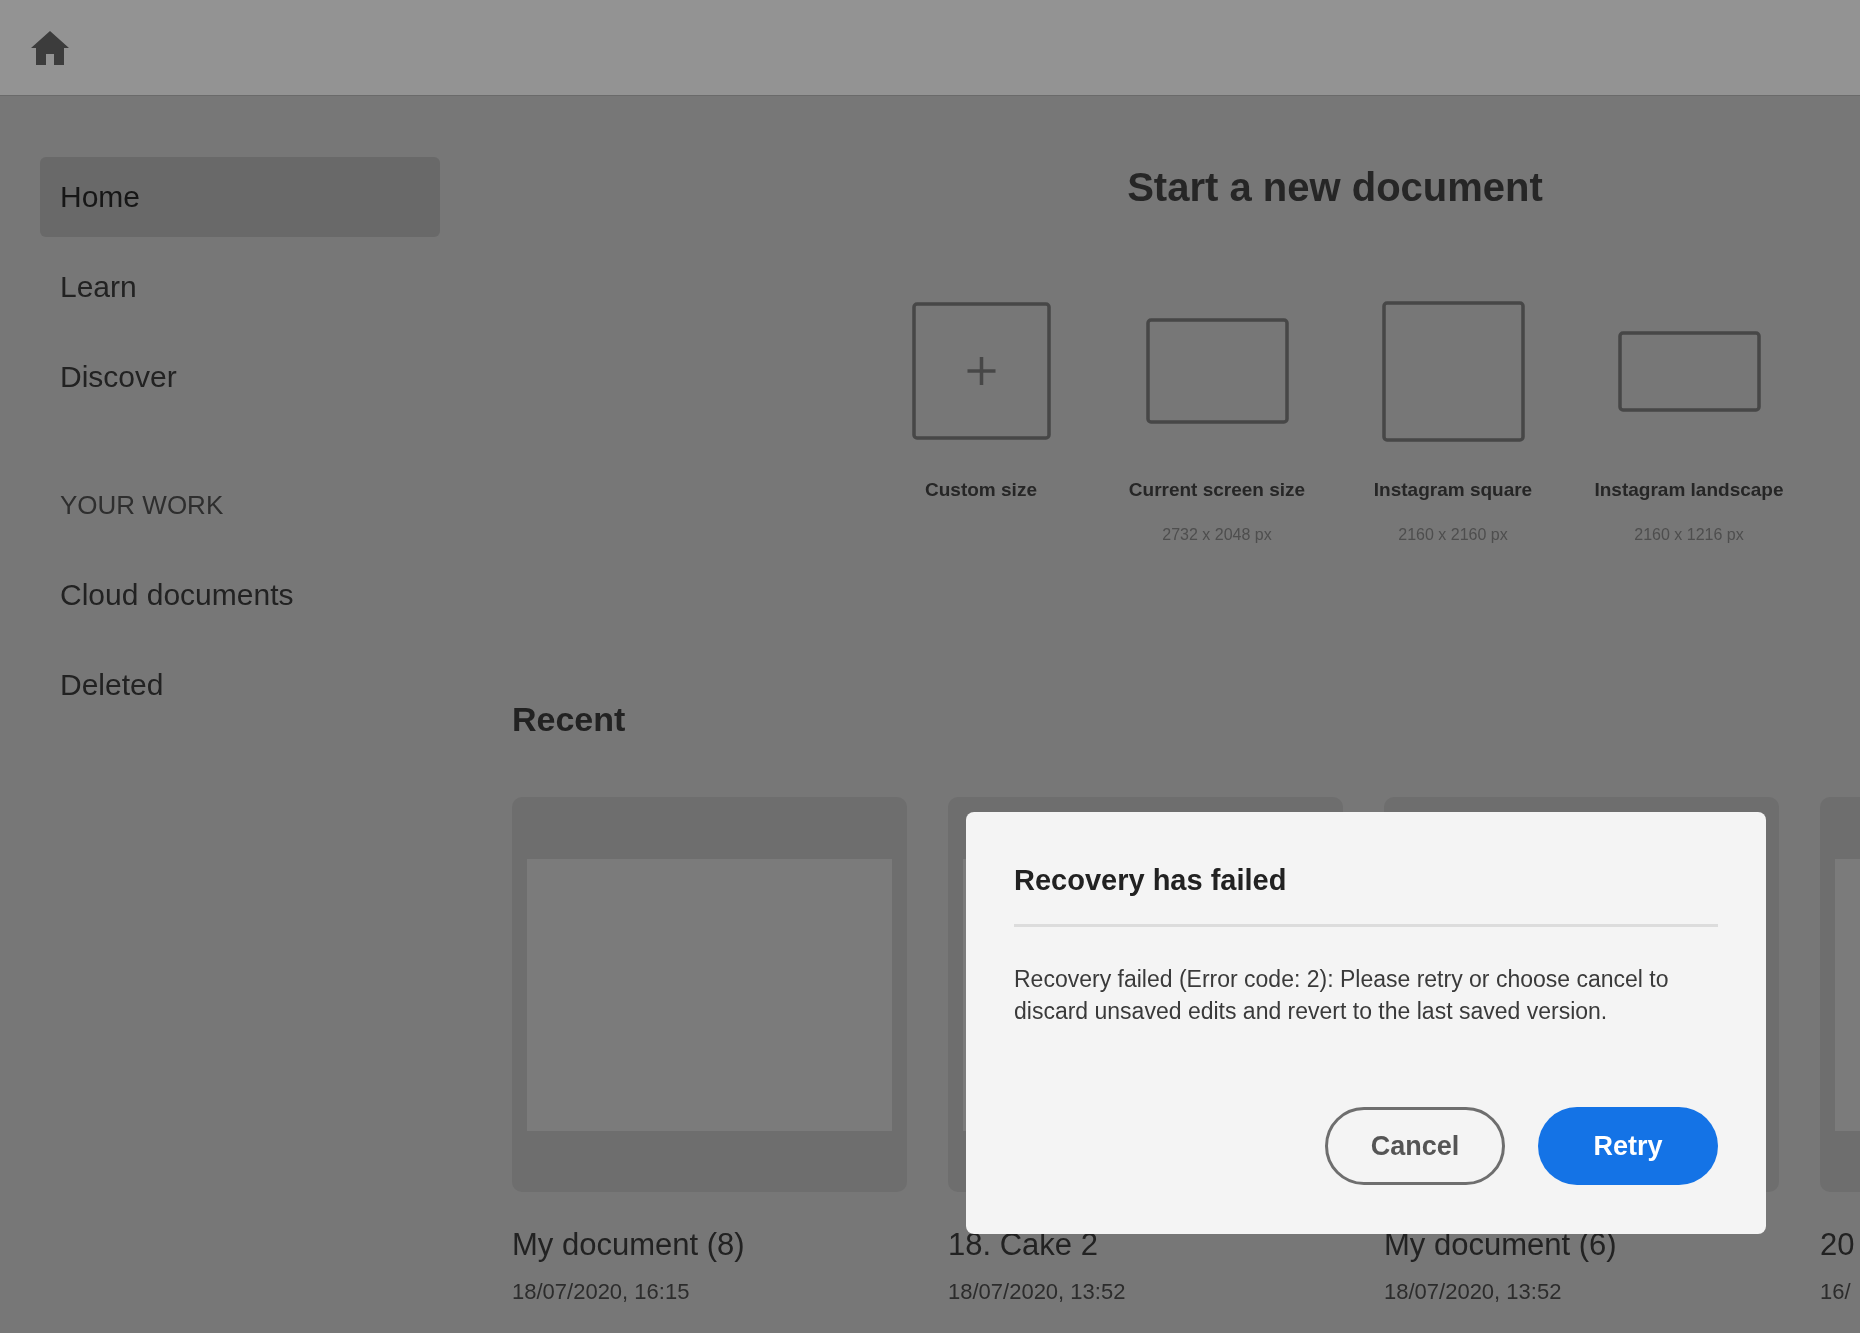 The height and width of the screenshot is (1333, 1860). Describe the element at coordinates (240, 287) in the screenshot. I see `sidebar-item: Learn` at that location.